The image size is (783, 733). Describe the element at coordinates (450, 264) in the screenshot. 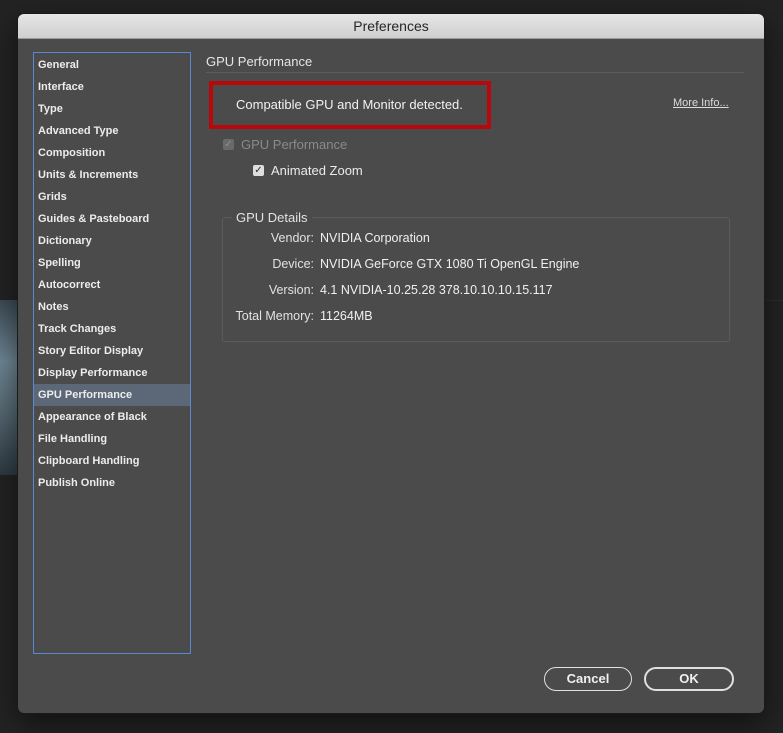

I see `device-value: NVIDIA GeForce GTX 1080 Ti OpenGL Engine` at that location.